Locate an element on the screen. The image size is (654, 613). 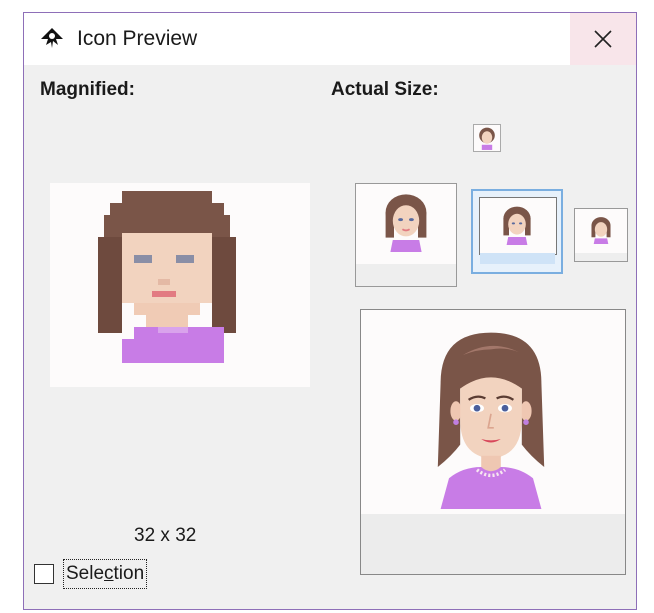
magnified-preview is located at coordinates (180, 285).